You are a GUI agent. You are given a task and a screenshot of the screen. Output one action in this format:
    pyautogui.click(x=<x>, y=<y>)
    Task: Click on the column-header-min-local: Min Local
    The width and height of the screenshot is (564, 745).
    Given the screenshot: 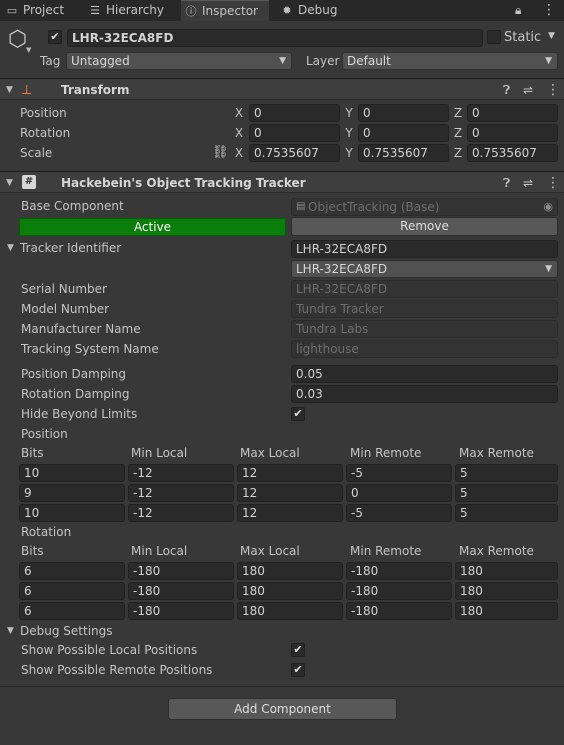 What is the action you would take?
    pyautogui.click(x=159, y=453)
    